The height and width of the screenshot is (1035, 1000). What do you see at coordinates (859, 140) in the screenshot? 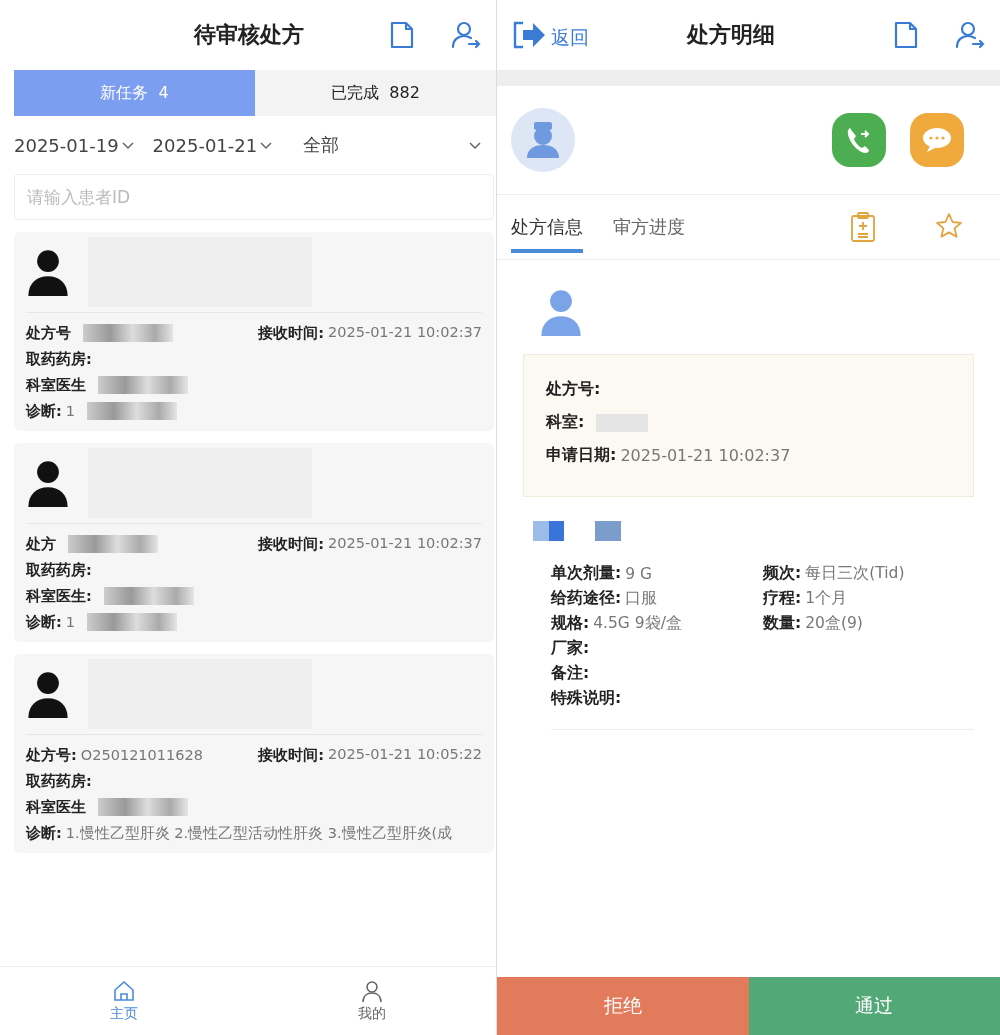
I see `phone-call-icon` at bounding box center [859, 140].